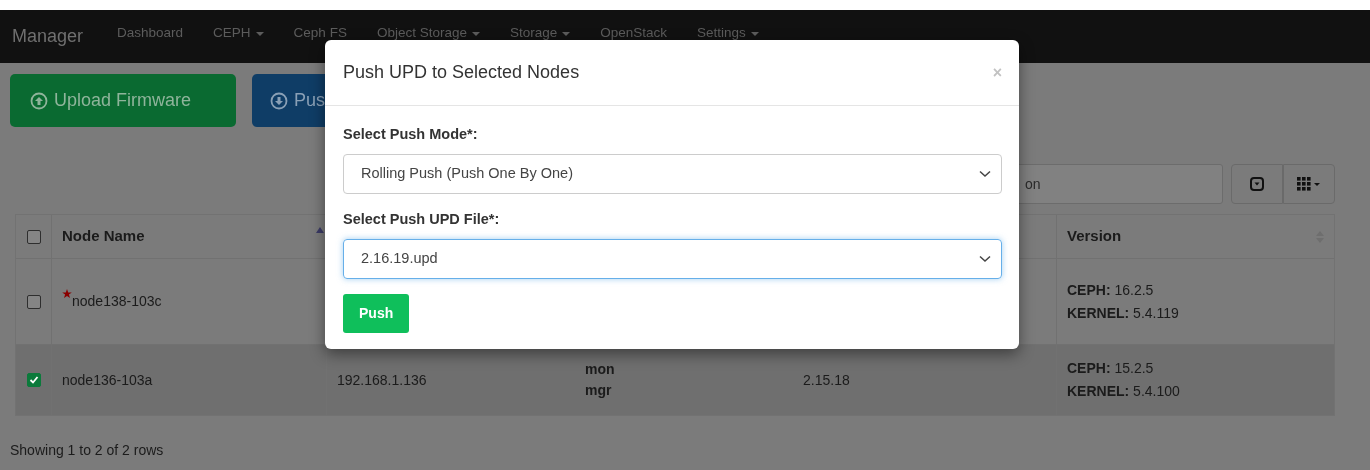 The width and height of the screenshot is (1370, 470). Describe the element at coordinates (461, 72) in the screenshot. I see `modal-title: Push UPD to Selected Nodes` at that location.